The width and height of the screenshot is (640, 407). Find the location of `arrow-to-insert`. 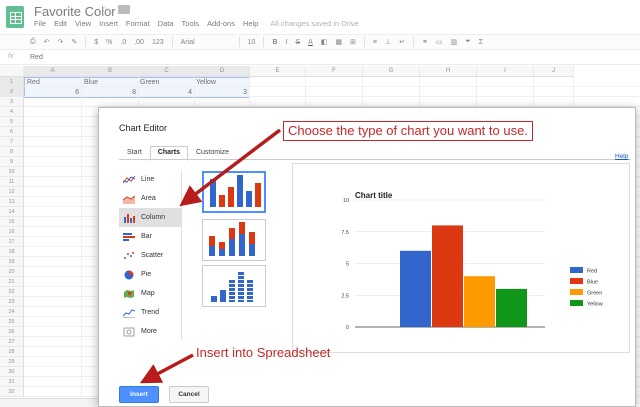

arrow-to-insert is located at coordinates (166, 368).